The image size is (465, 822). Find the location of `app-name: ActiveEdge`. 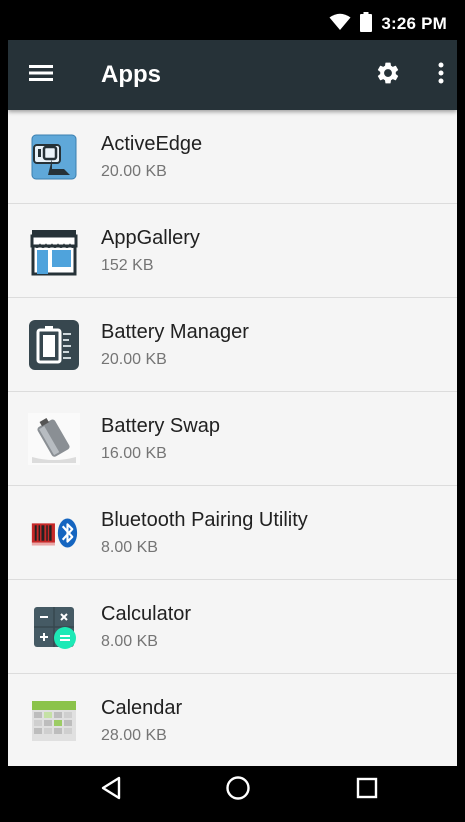

app-name: ActiveEdge is located at coordinates (152, 144).